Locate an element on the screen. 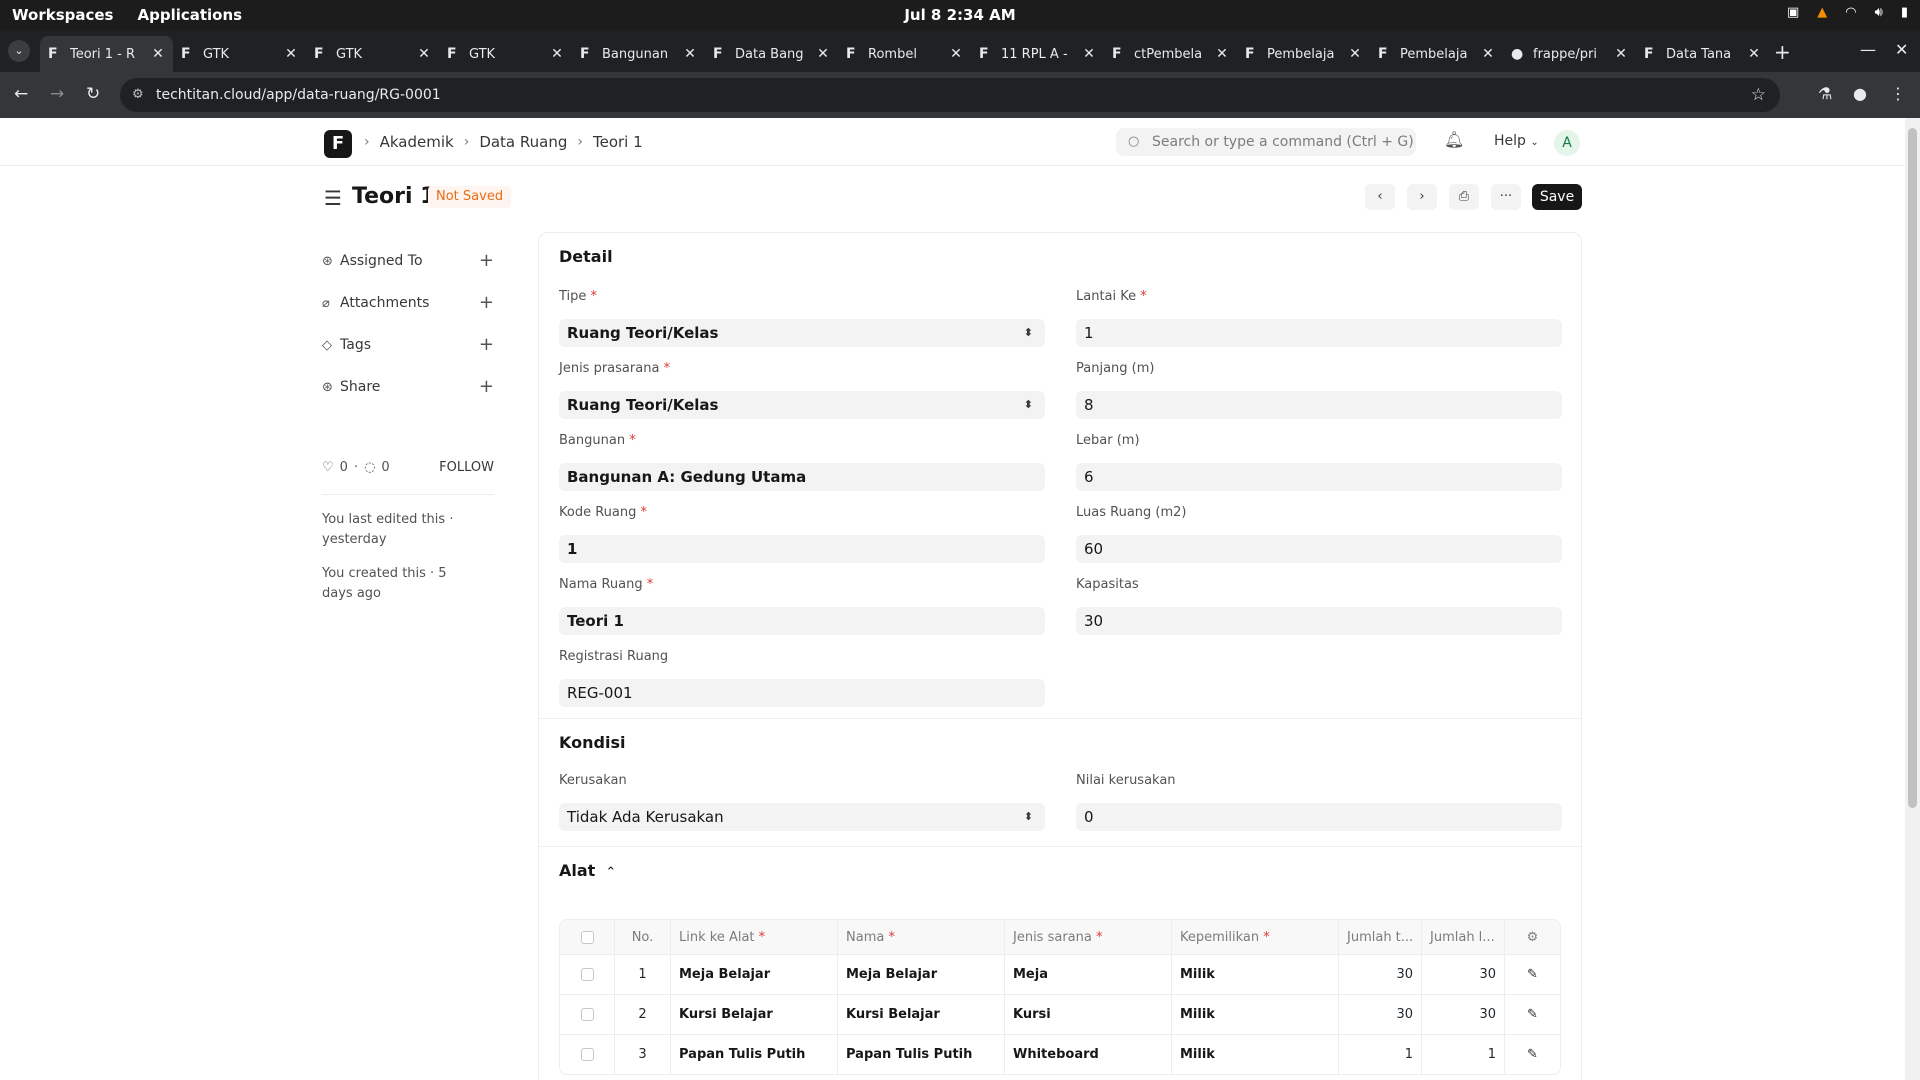 This screenshot has height=1080, width=1920. next-doc-button: › is located at coordinates (1422, 197).